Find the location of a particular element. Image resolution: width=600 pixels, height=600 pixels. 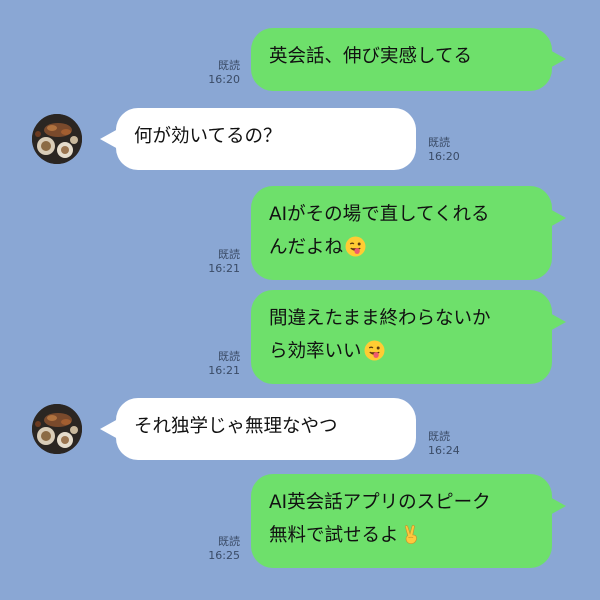

message-text-segment: んだよね is located at coordinates (306, 247).